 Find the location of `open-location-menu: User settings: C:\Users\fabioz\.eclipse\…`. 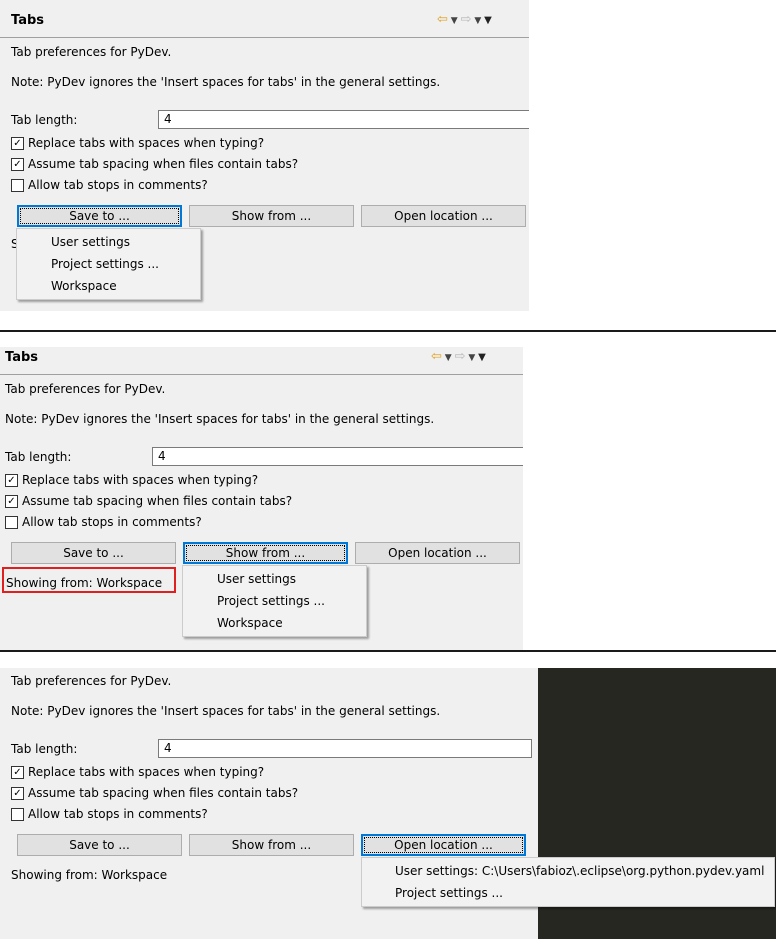

open-location-menu: User settings: C:\Users\fabioz\.eclipse\… is located at coordinates (568, 882).